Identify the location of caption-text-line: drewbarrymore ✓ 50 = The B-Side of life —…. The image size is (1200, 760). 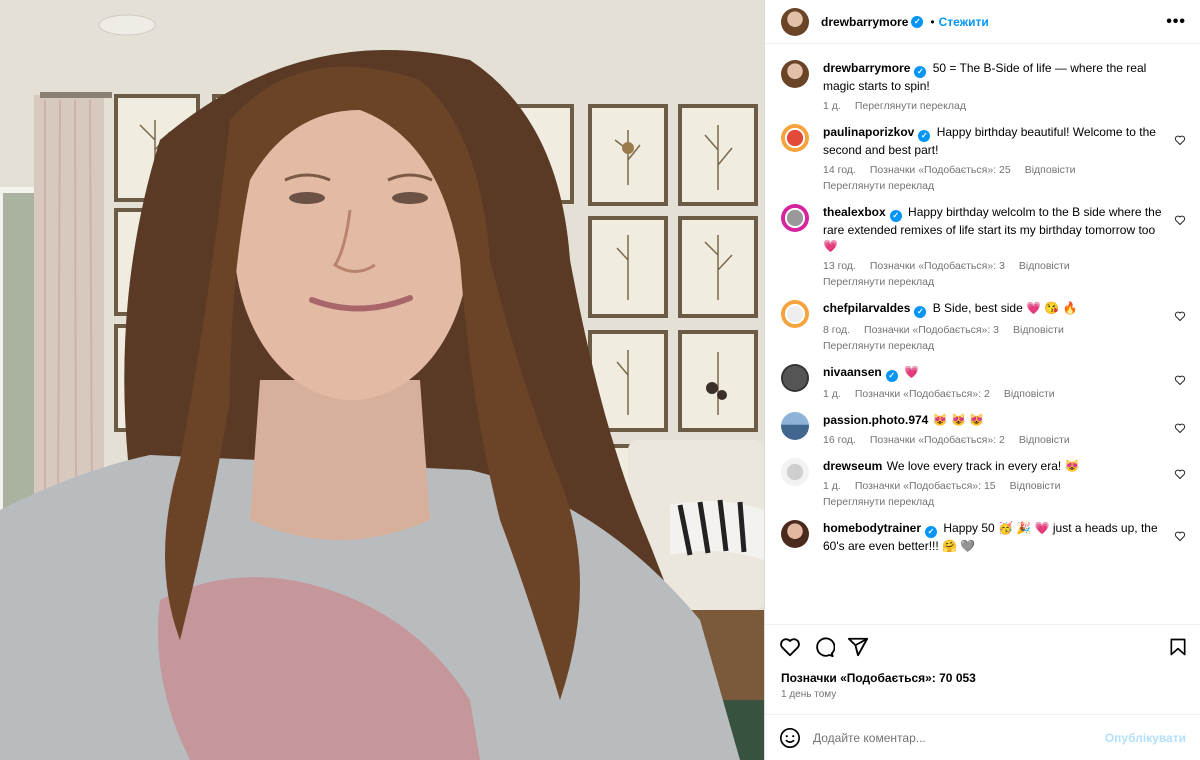
(993, 77).